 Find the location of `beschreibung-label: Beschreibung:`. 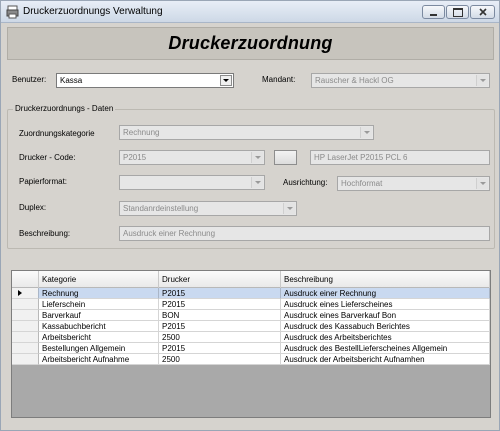

beschreibung-label: Beschreibung: is located at coordinates (45, 233).